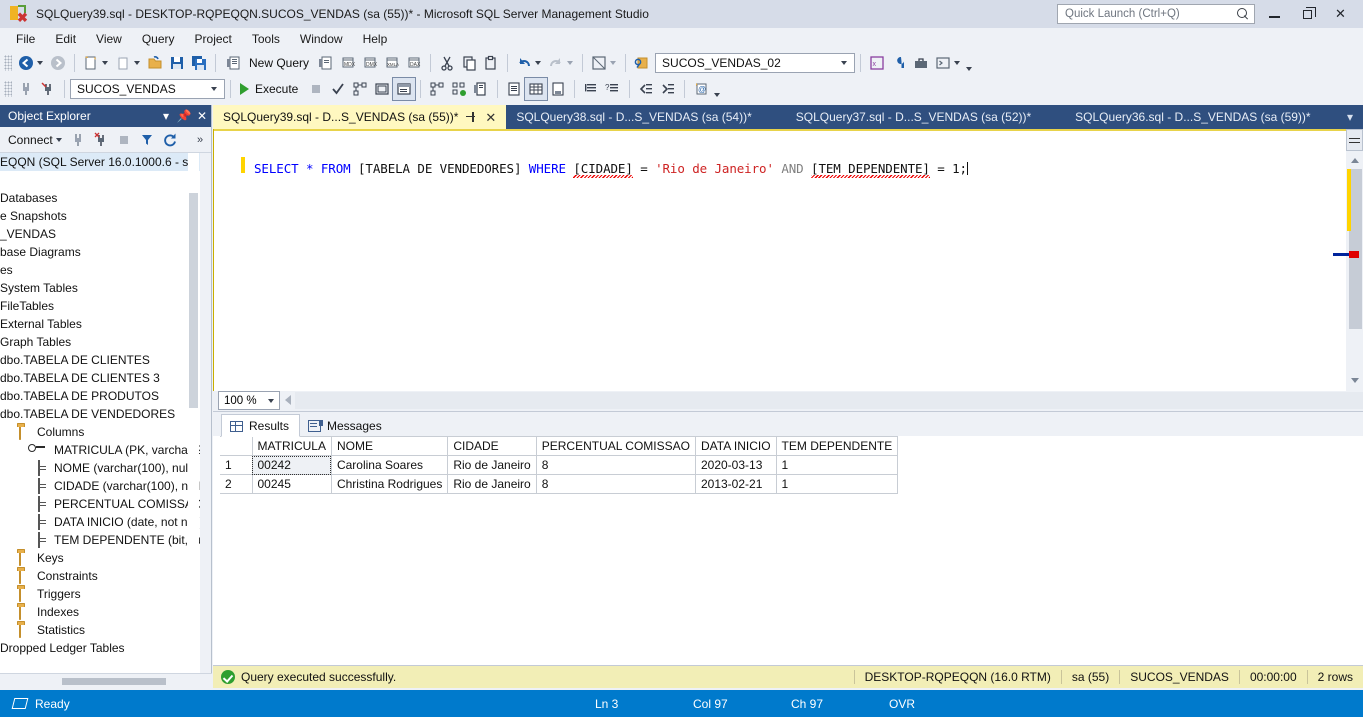 The width and height of the screenshot is (1363, 717). Describe the element at coordinates (390, 446) in the screenshot. I see `column-header: NOME` at that location.